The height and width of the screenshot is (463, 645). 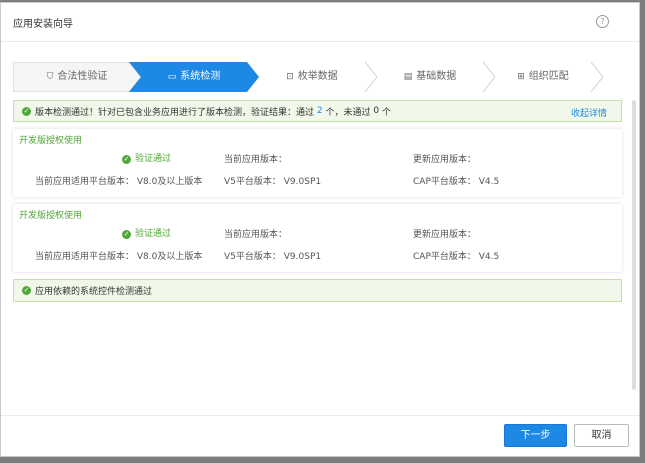 I want to click on alert-middle: 个，未通过, so click(x=348, y=112).